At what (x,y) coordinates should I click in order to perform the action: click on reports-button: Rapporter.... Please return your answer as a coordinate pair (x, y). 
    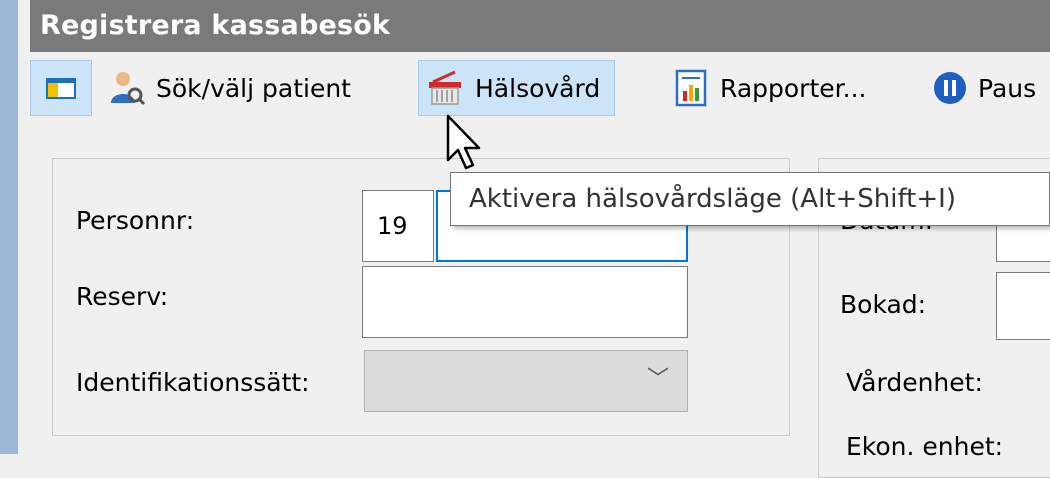
    Looking at the image, I should click on (770, 88).